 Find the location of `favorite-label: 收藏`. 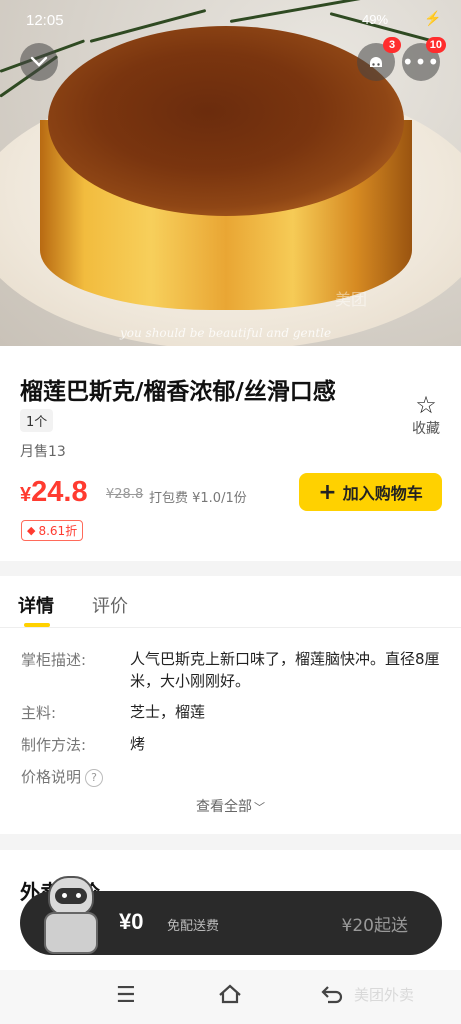

favorite-label: 收藏 is located at coordinates (426, 429).